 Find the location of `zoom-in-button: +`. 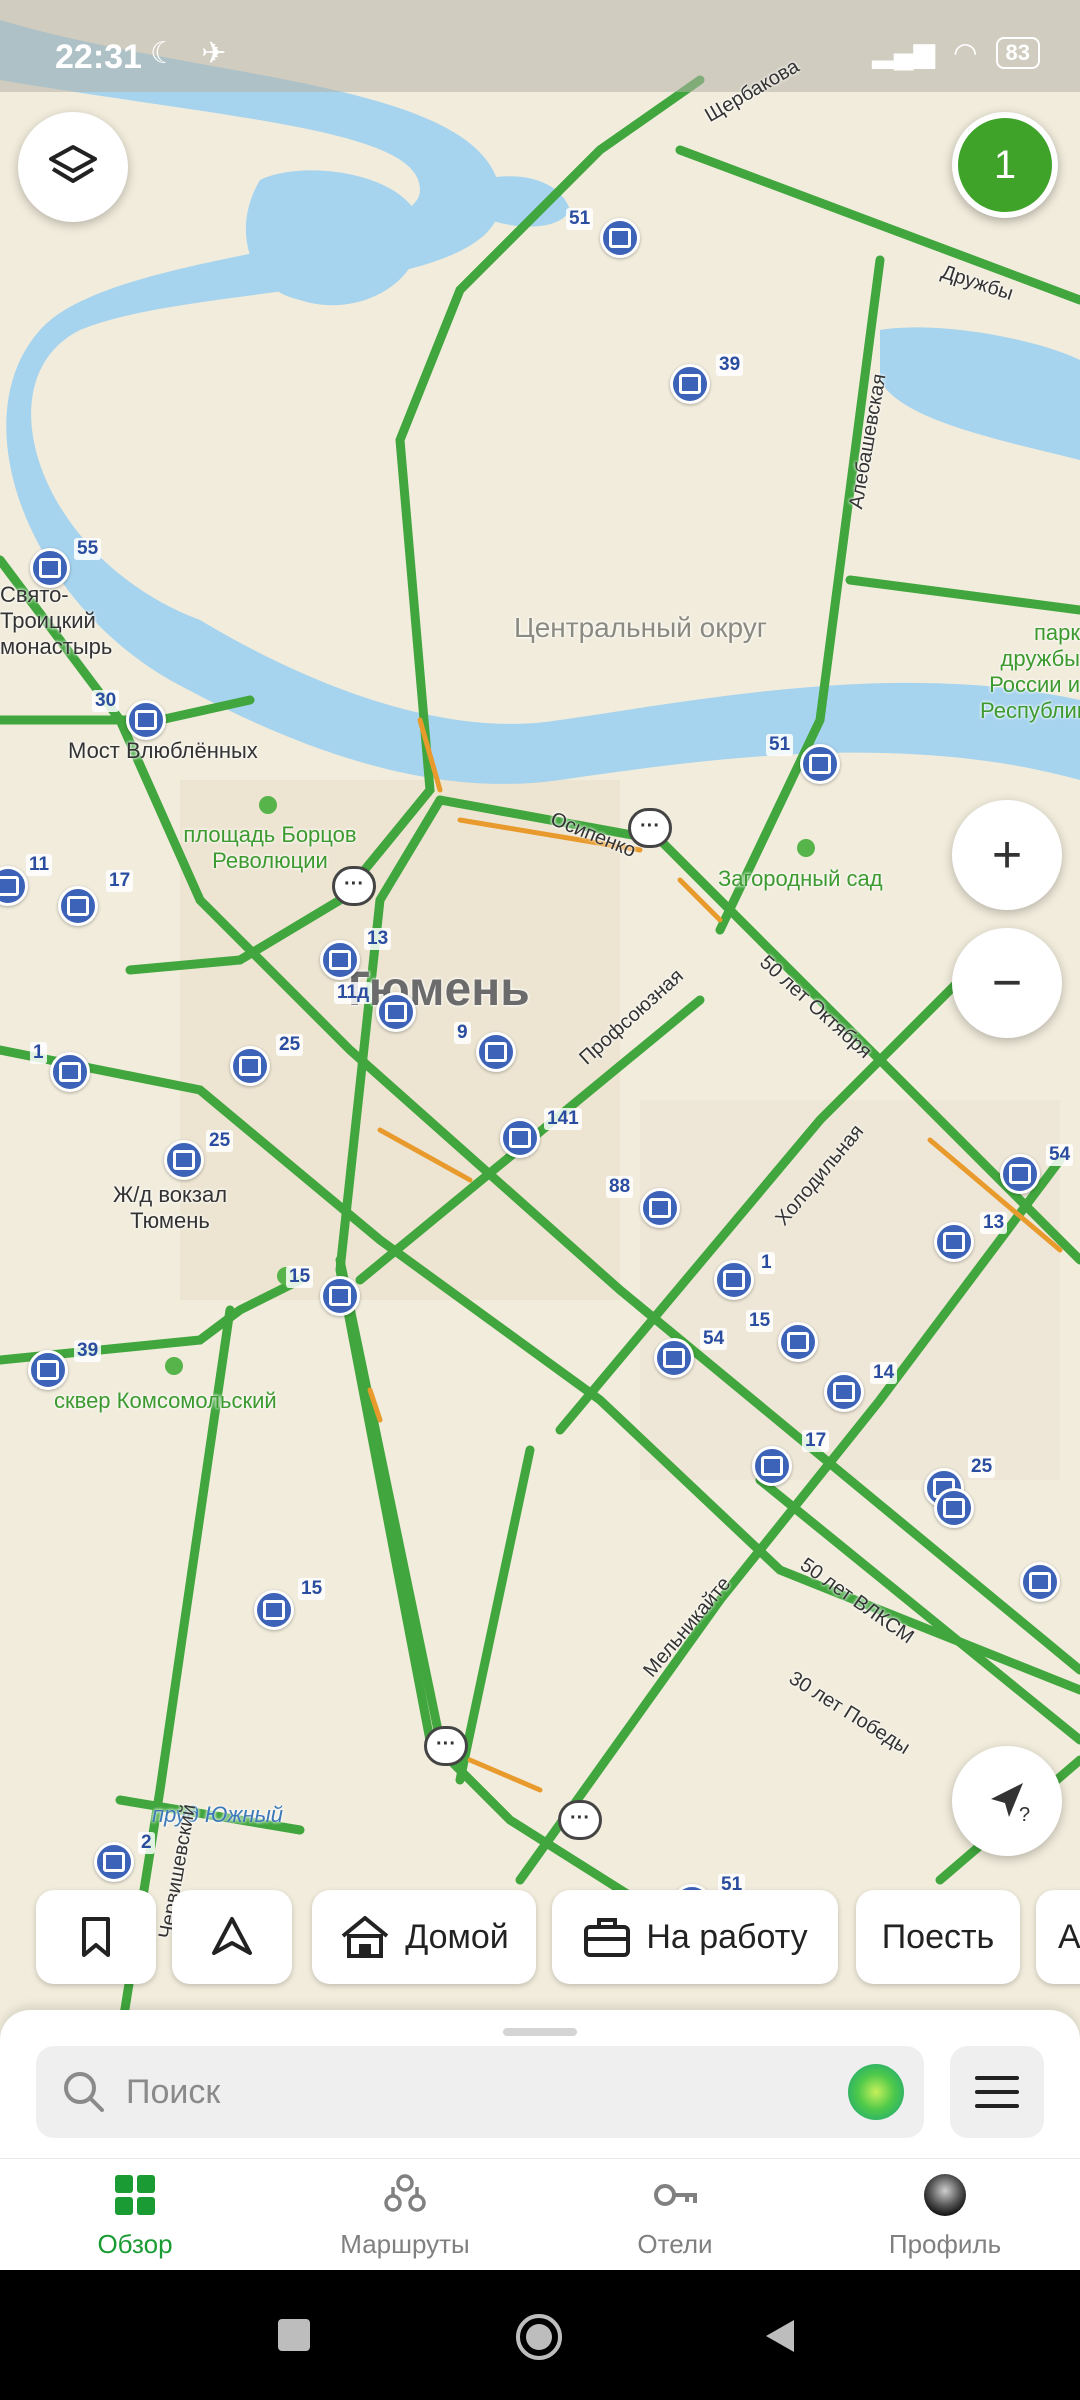

zoom-in-button: + is located at coordinates (1007, 855).